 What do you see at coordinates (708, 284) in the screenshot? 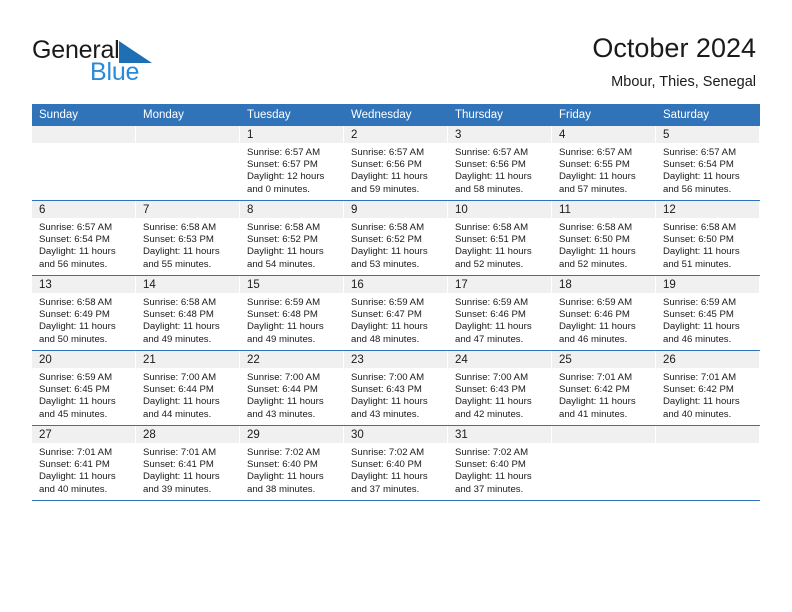
I see `day-number-band: 19` at bounding box center [708, 284].